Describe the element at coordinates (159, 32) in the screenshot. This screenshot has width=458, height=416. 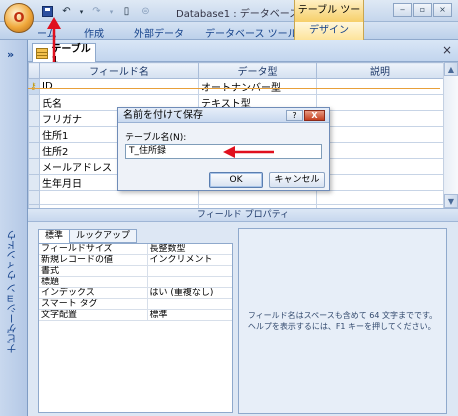
I see `tab-external-data: 外部データ` at that location.